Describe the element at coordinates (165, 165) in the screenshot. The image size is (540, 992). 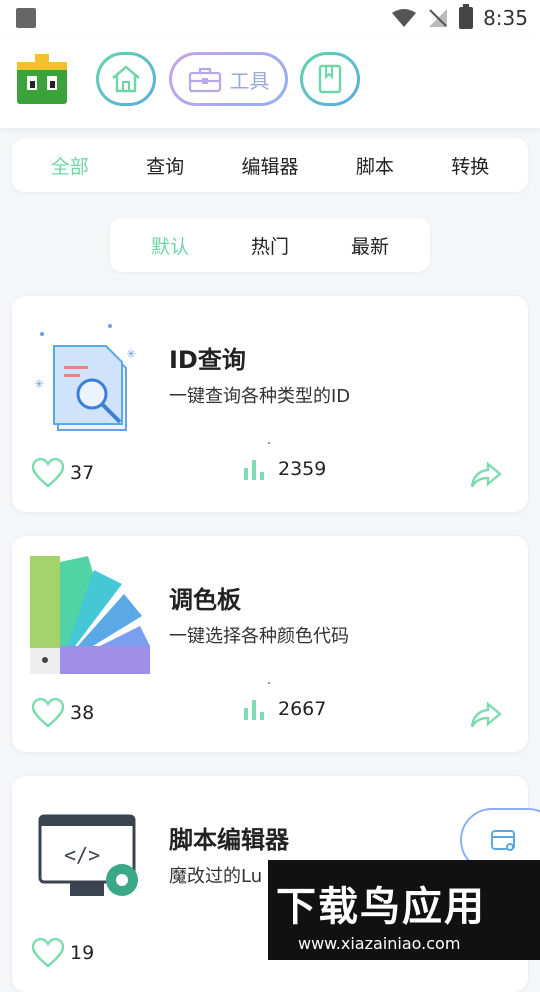
I see `tab-query: 查询` at that location.